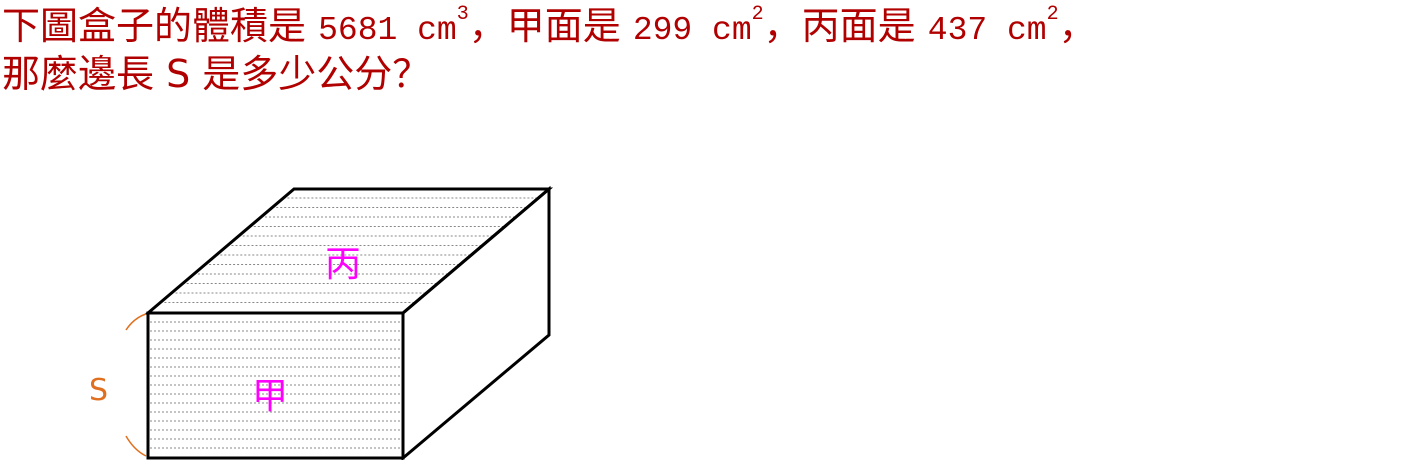 Image resolution: width=1427 pixels, height=460 pixels. I want to click on edge-s-brace-top, so click(136, 322).